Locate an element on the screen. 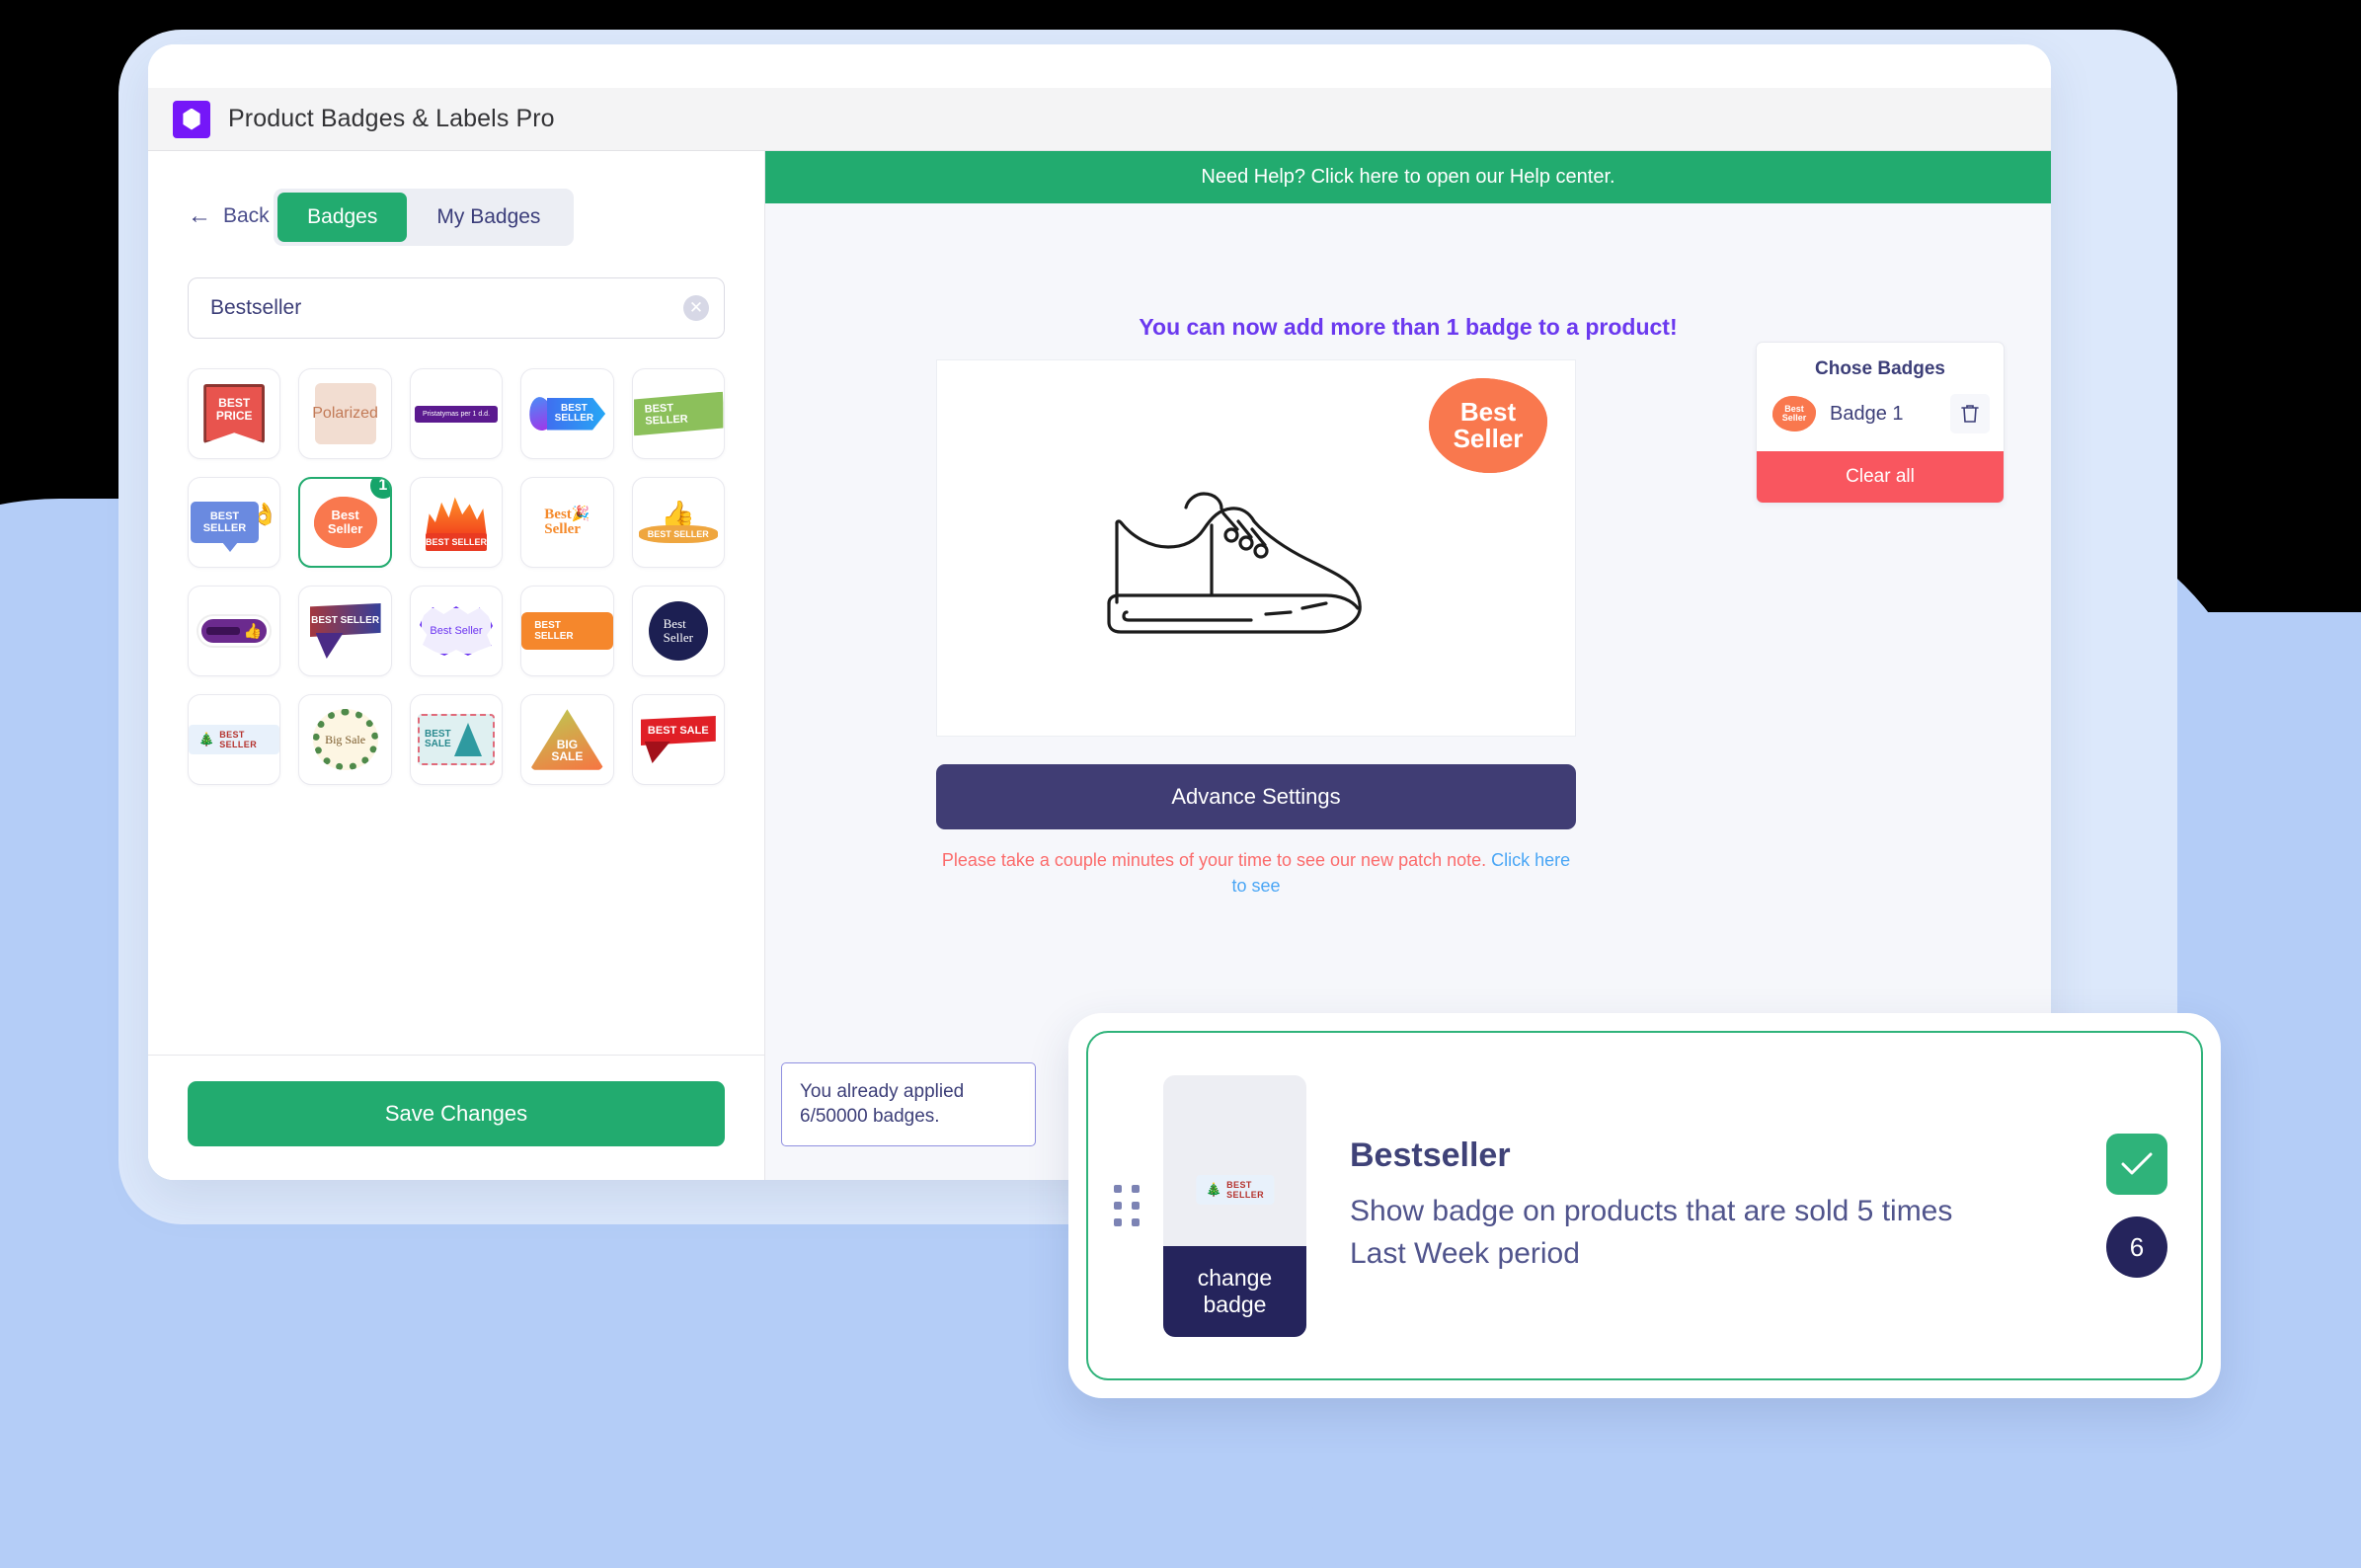 The width and height of the screenshot is (2361, 1568). thumb-badge-text: BEST SELLER is located at coordinates (1245, 1190).